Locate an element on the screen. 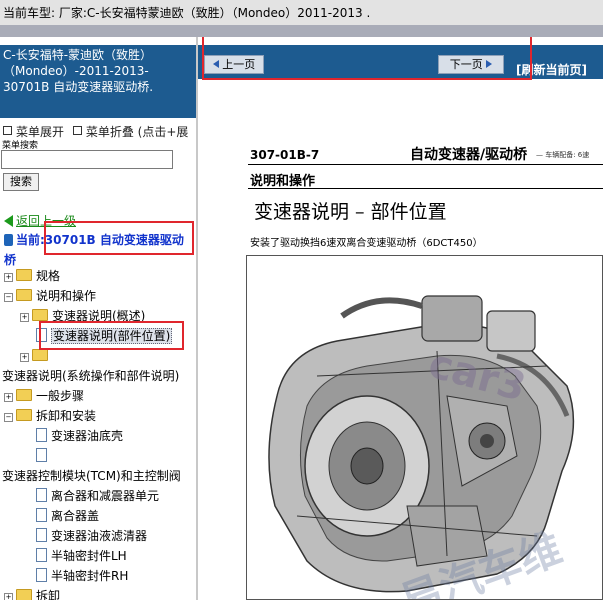 The height and width of the screenshot is (600, 603). expand-icon is located at coordinates (7, 130).